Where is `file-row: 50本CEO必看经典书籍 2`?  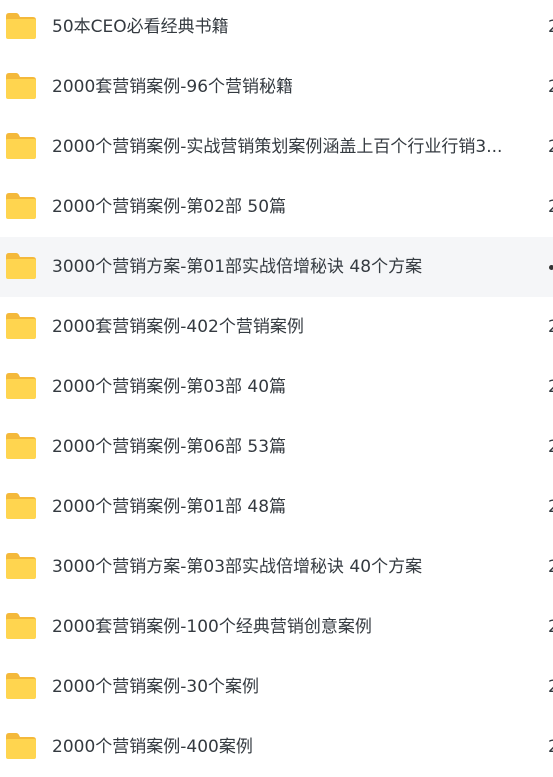 file-row: 50本CEO必看经典书籍 2 is located at coordinates (276, 28).